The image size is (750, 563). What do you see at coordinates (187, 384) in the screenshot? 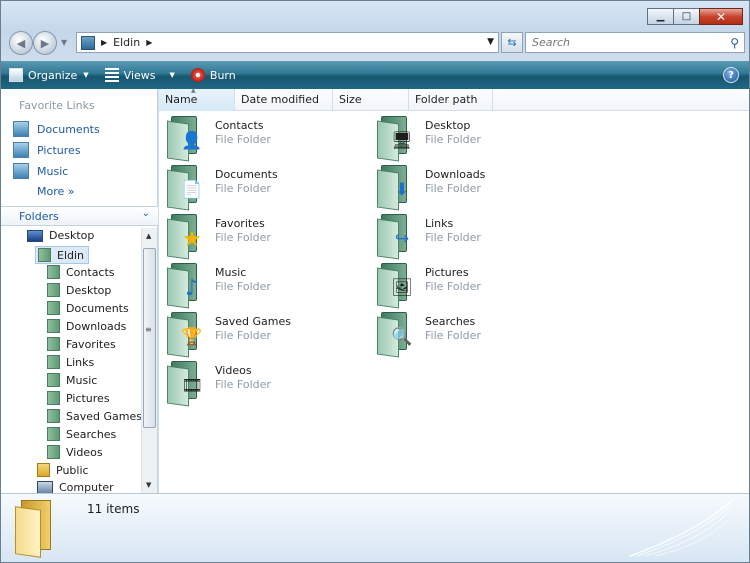
I see `videos-folder-icon: 🎞` at bounding box center [187, 384].